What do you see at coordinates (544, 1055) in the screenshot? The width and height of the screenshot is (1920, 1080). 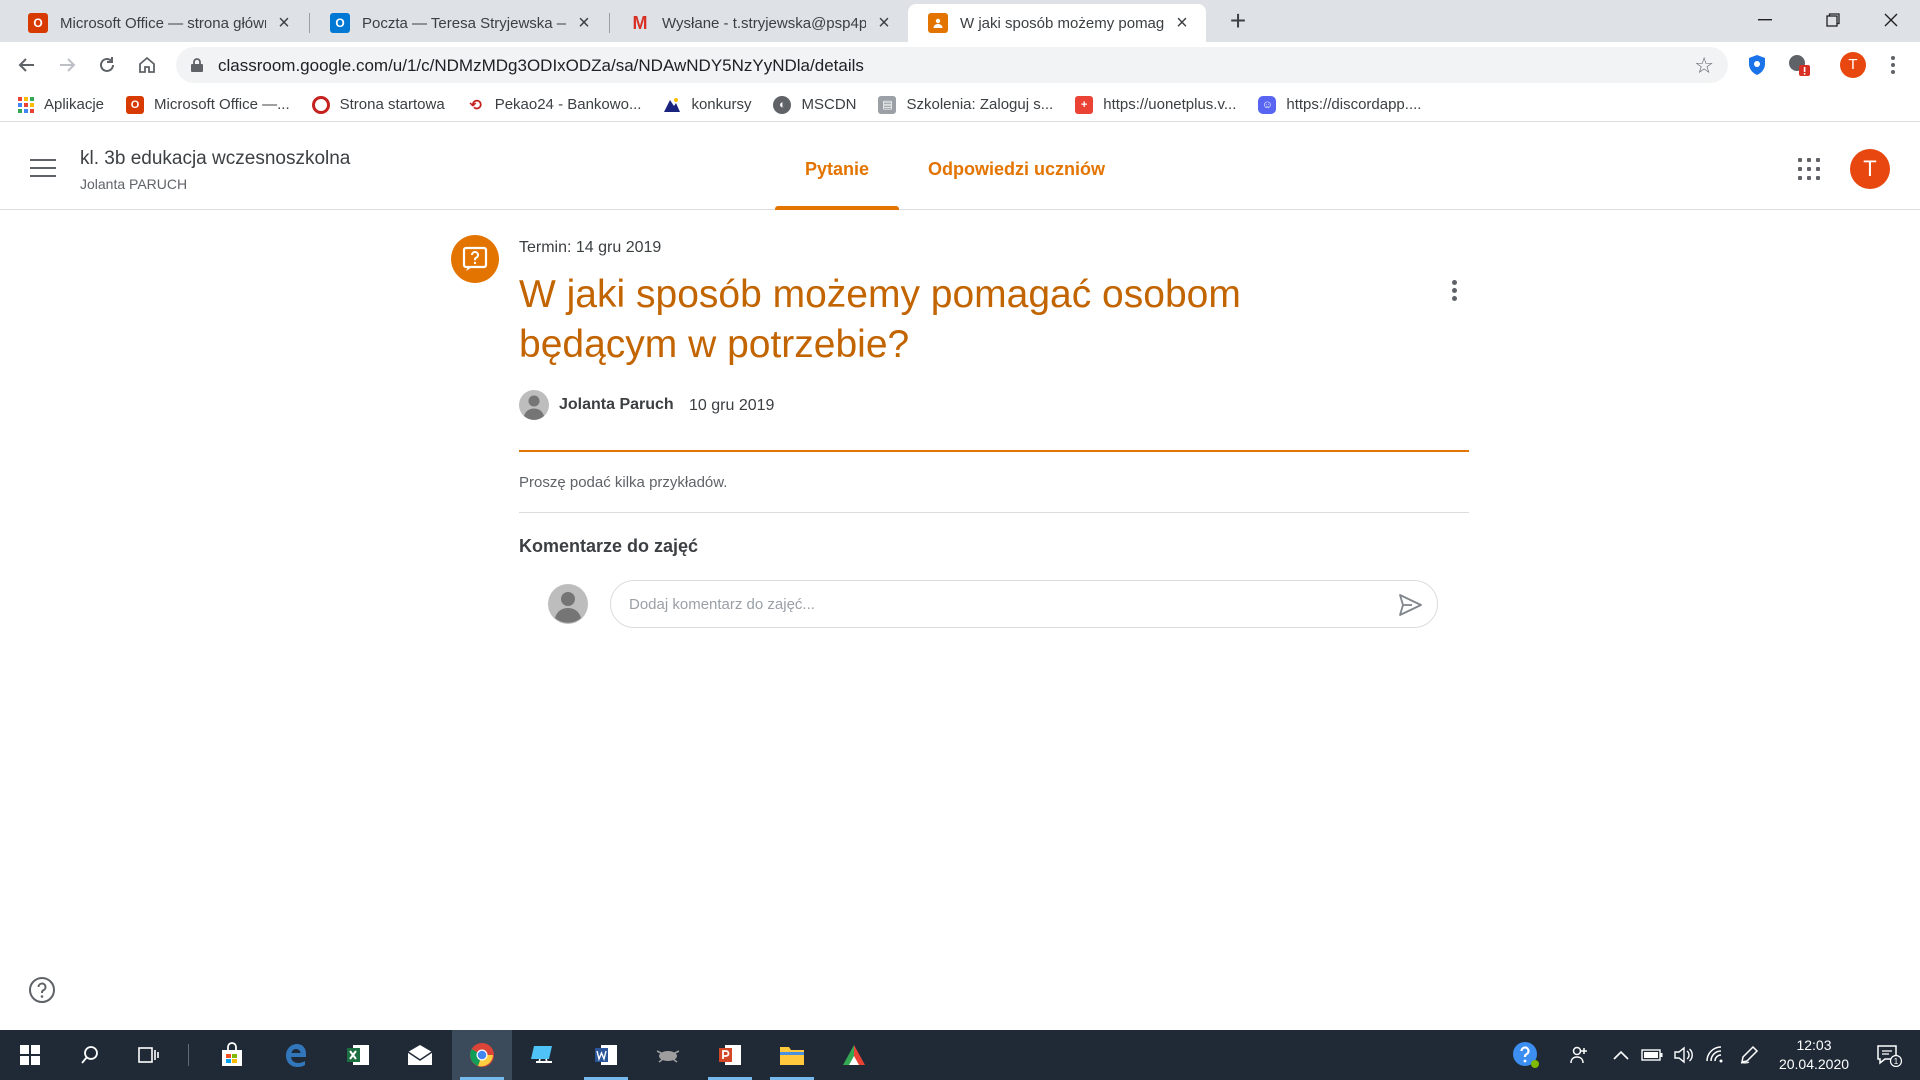 I see `taskbar-remote-desktop` at bounding box center [544, 1055].